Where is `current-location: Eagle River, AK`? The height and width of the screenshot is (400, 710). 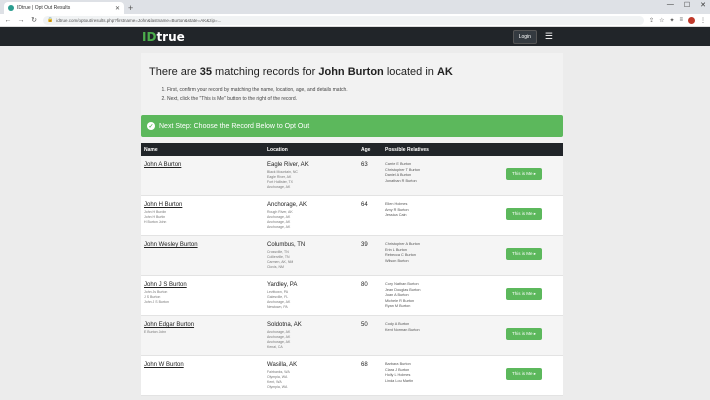 current-location: Eagle River, AK is located at coordinates (288, 165).